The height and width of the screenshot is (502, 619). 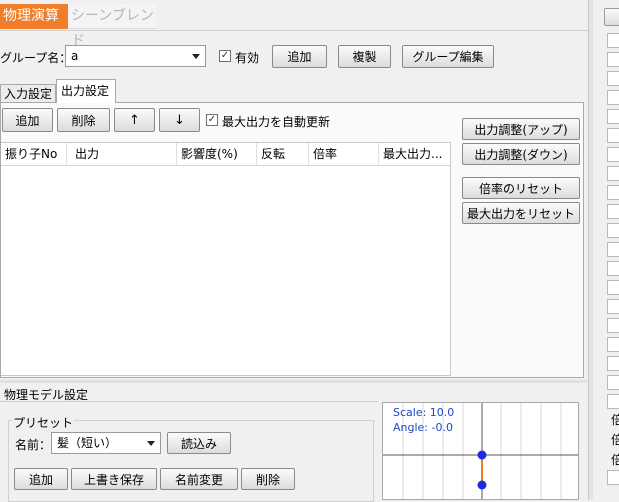 I want to click on tab-output-settings-label: 出力設定, so click(x=85, y=91).